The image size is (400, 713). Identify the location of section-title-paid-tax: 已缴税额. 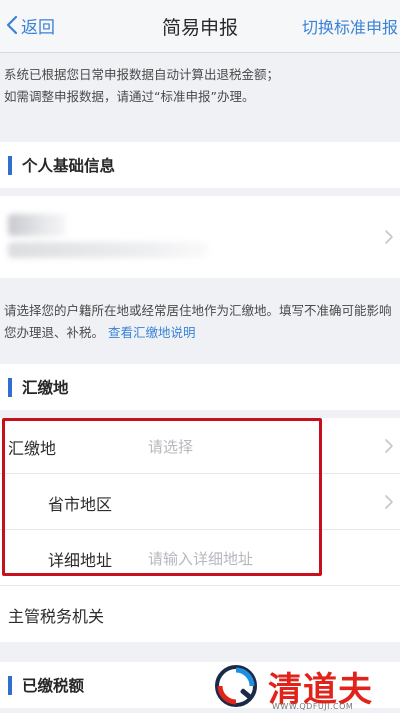
(53, 686).